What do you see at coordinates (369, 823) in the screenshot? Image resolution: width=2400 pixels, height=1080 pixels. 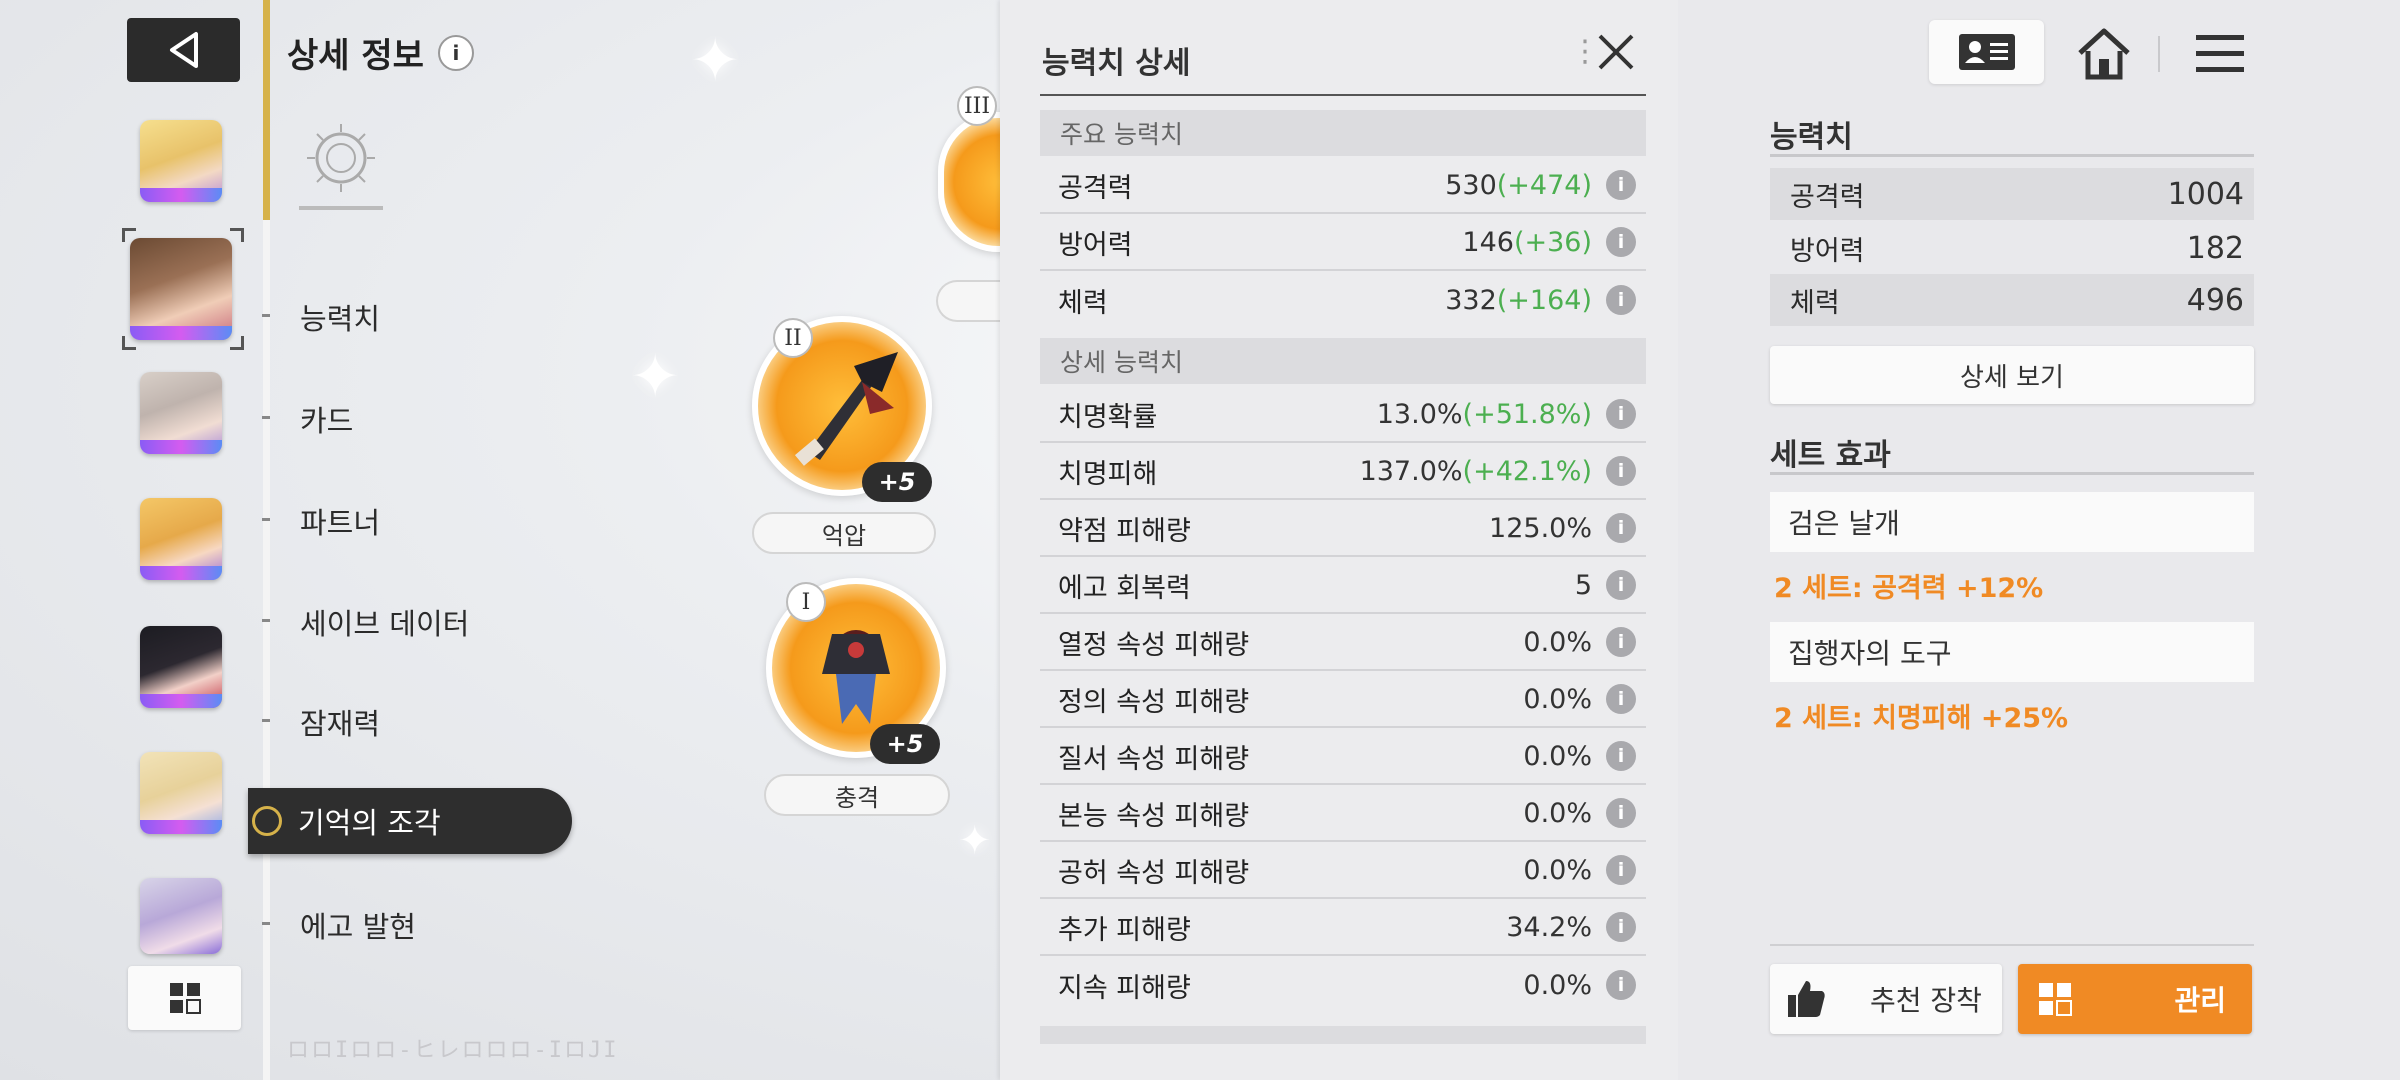 I see `nav-item-label: 기억의 조각` at bounding box center [369, 823].